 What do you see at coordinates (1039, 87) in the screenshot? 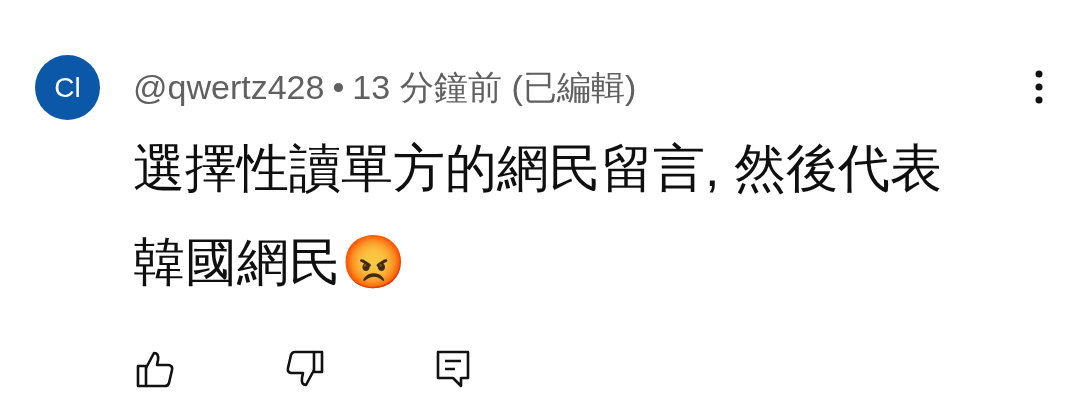
I see `more-options-icon` at bounding box center [1039, 87].